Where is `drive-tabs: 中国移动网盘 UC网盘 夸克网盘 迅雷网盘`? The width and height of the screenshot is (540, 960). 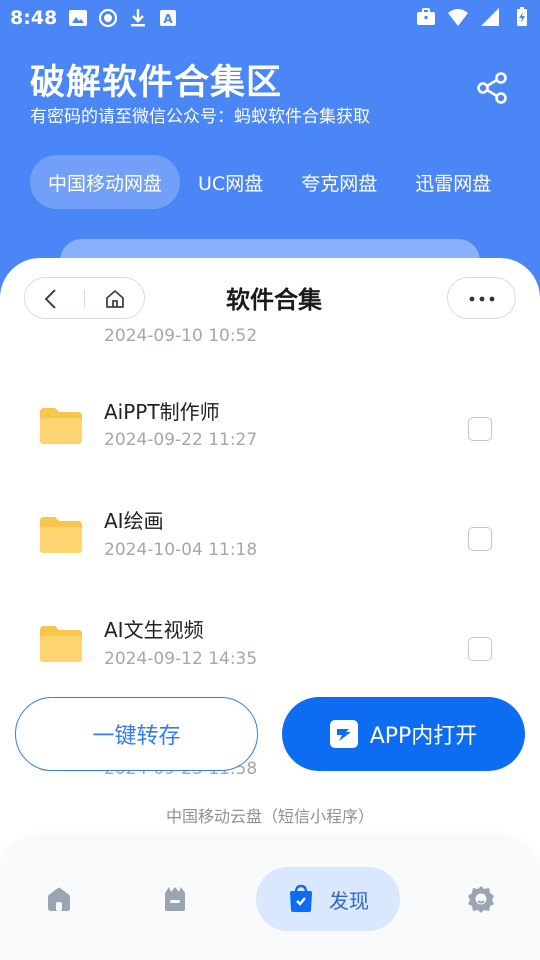
drive-tabs: 中国移动网盘 UC网盘 夸克网盘 迅雷网盘 is located at coordinates (260, 182).